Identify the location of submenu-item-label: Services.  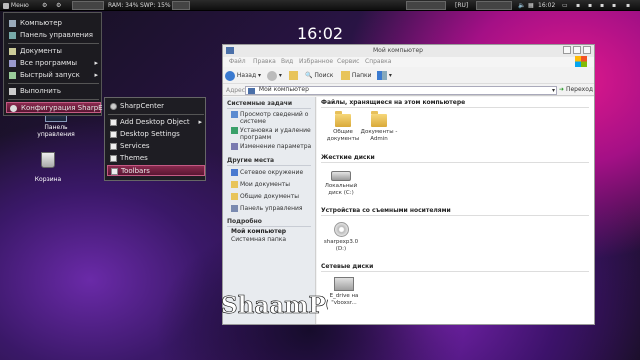
(135, 146).